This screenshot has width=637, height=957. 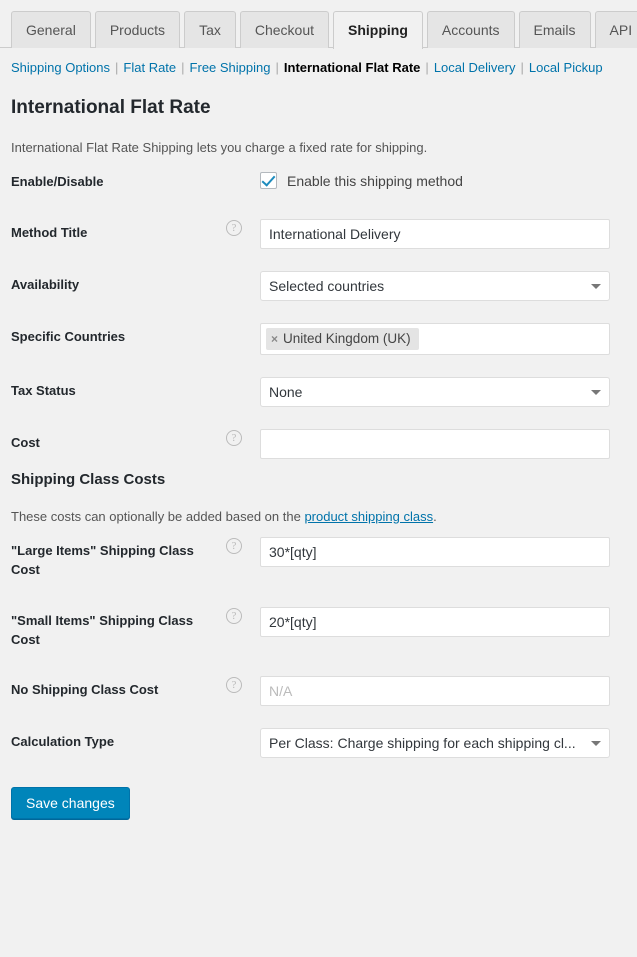 I want to click on tab-shipping: Shipping, so click(x=378, y=30).